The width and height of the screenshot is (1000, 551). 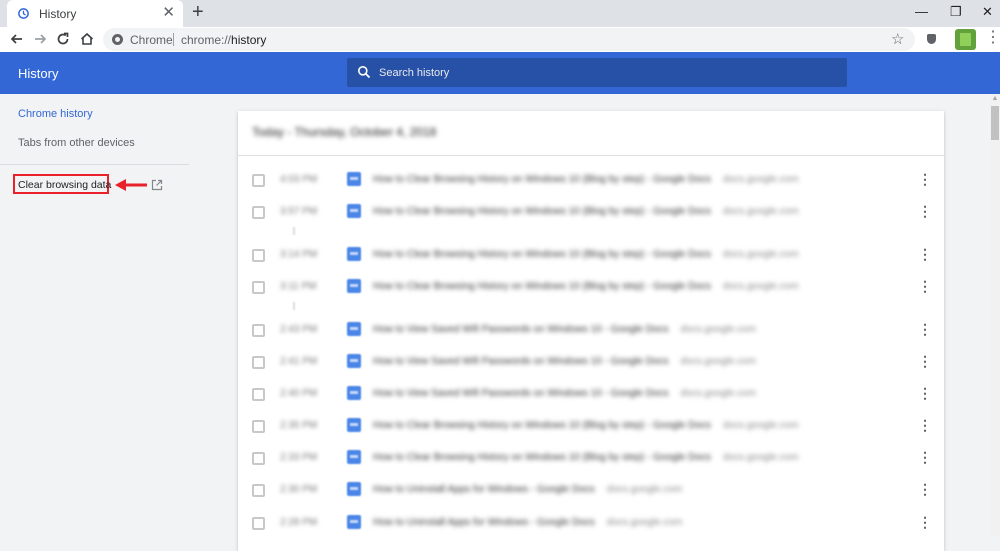 I want to click on restore-button: ❐, so click(x=956, y=12).